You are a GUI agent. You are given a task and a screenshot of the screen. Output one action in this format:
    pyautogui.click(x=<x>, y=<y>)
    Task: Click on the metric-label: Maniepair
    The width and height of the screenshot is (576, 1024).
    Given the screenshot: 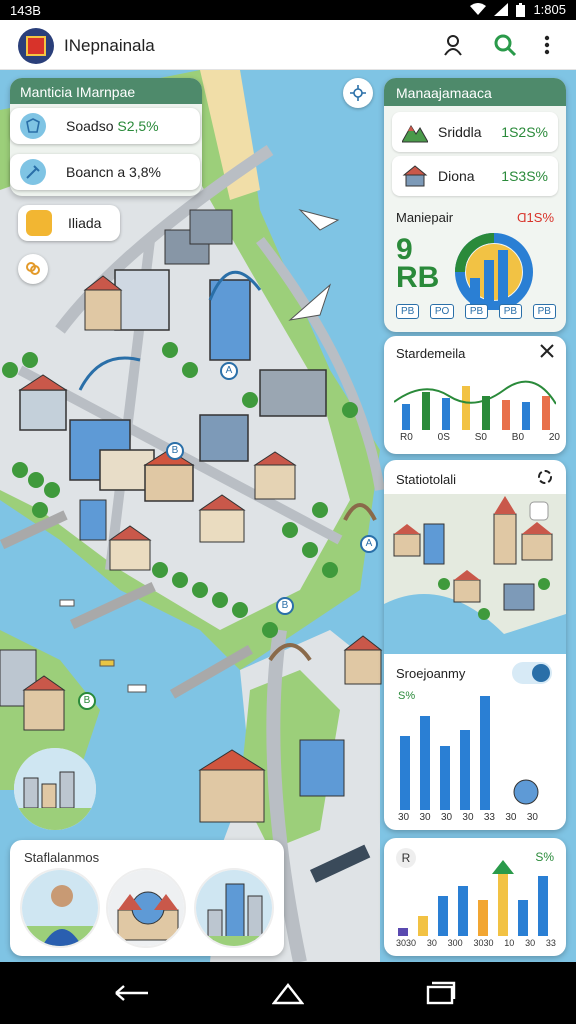 What is the action you would take?
    pyautogui.click(x=425, y=217)
    